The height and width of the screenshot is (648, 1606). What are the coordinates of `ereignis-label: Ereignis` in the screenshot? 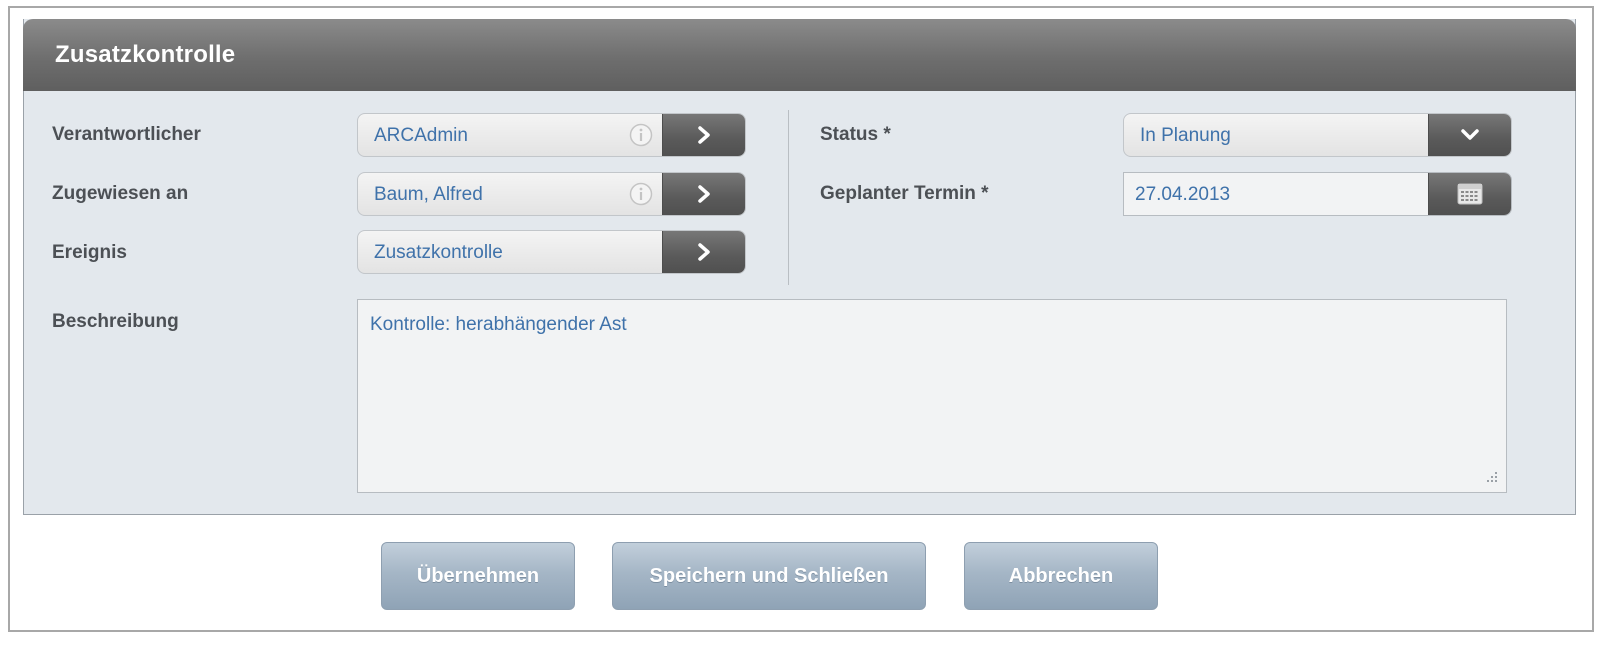 It's located at (89, 252).